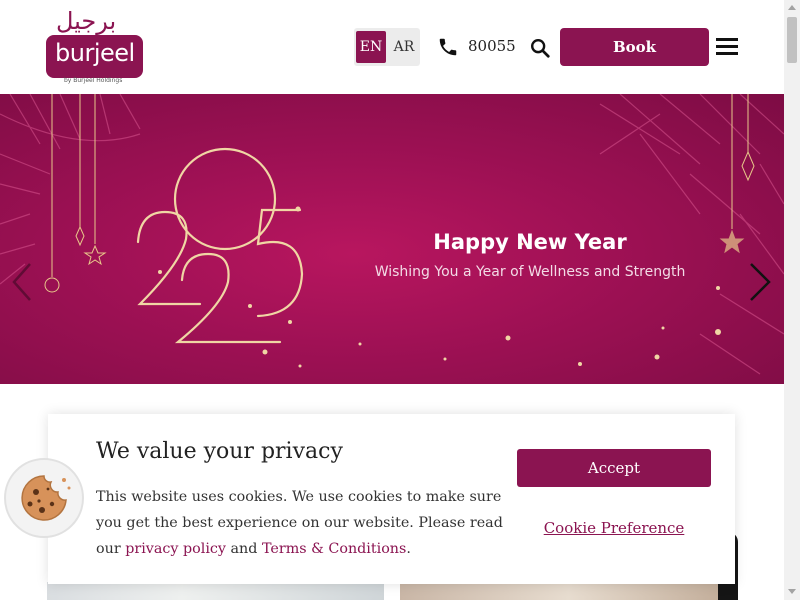  What do you see at coordinates (219, 451) in the screenshot?
I see `cookie-title: We value your privacy` at bounding box center [219, 451].